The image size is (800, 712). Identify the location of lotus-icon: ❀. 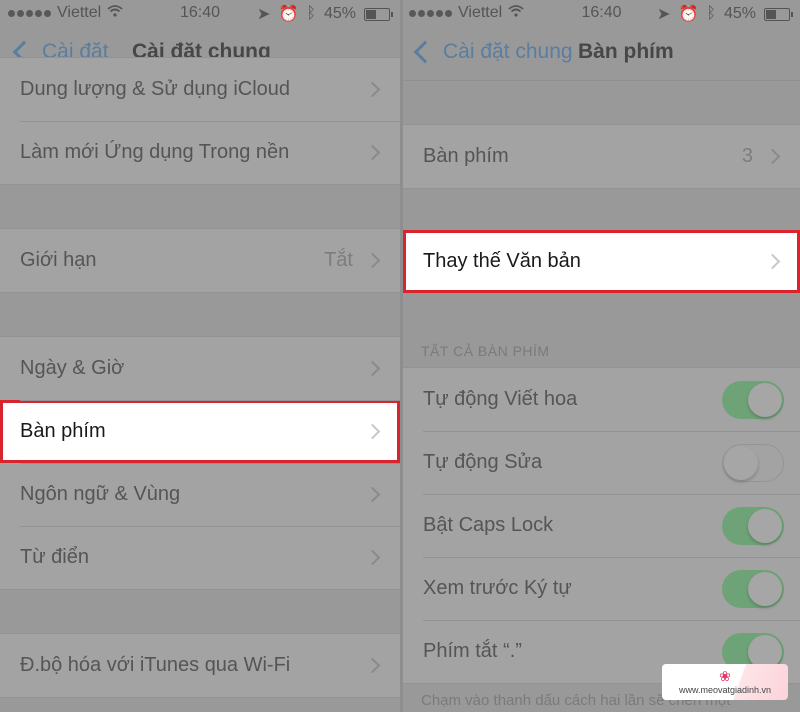
(725, 676).